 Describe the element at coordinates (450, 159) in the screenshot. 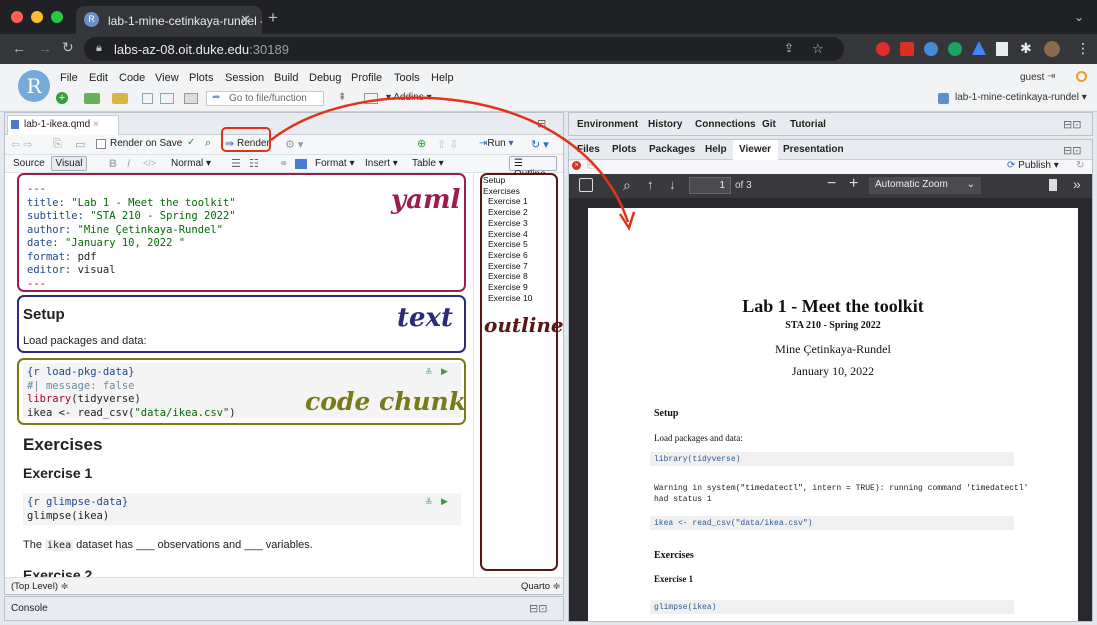

I see `arrow-path` at that location.